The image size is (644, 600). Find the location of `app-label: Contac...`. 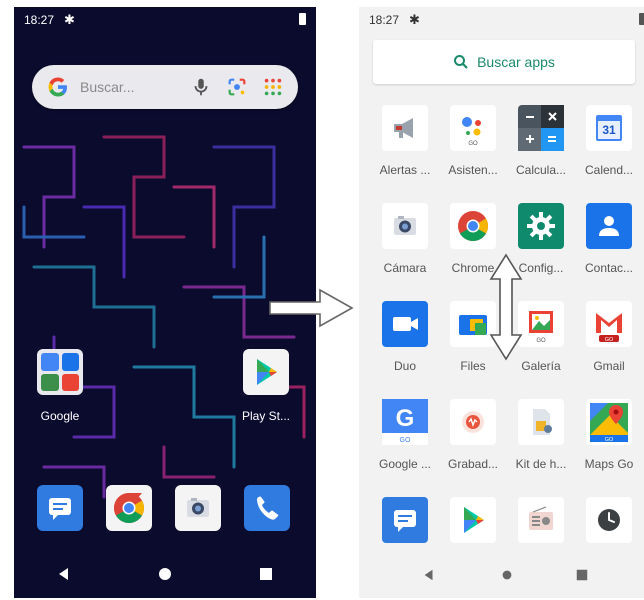

app-label: Contac... is located at coordinates (609, 268).